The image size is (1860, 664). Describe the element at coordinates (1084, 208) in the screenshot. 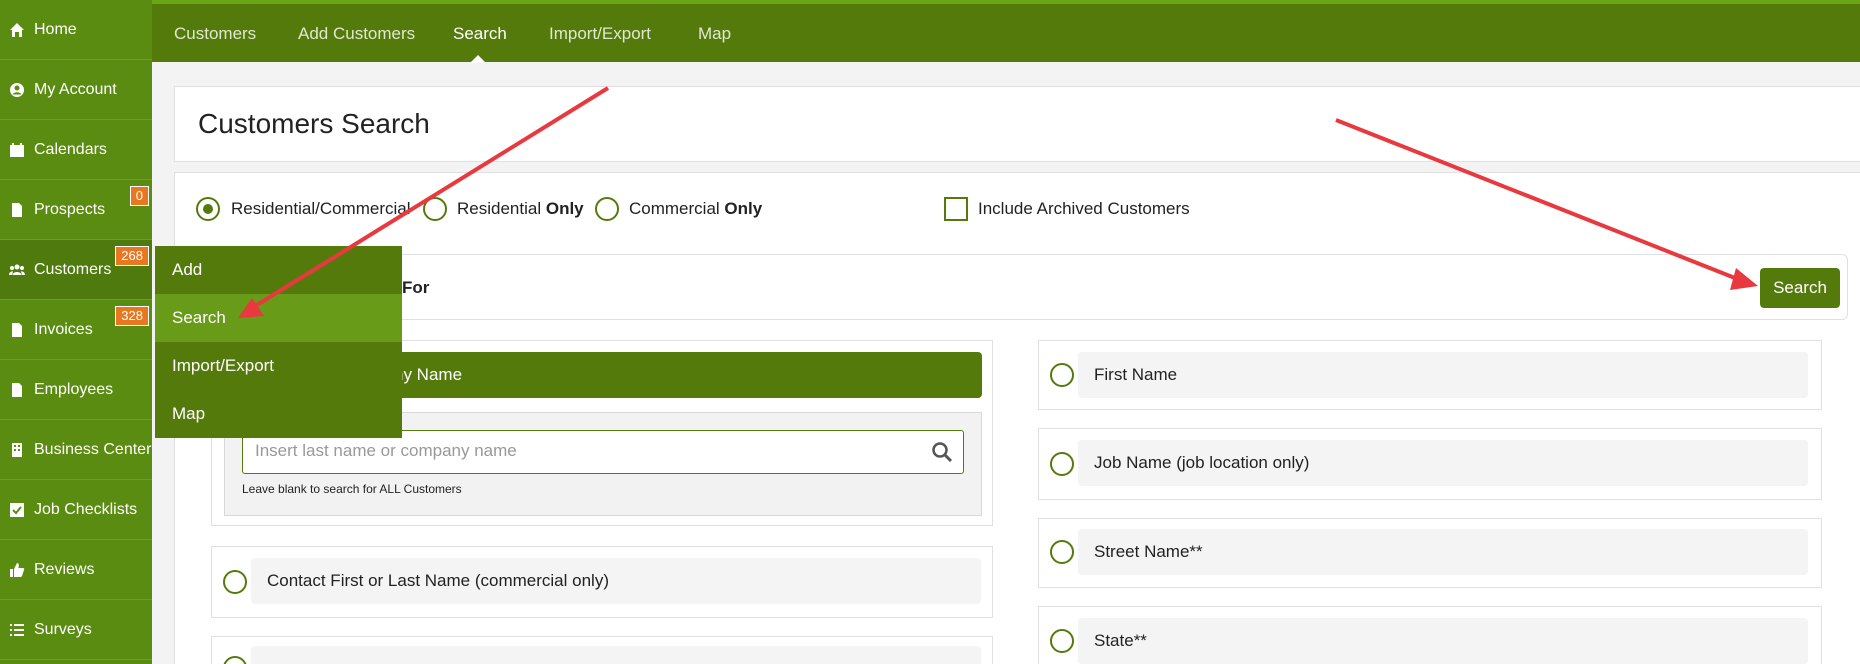

I see `include-archived-label: Include Archived Customers` at that location.